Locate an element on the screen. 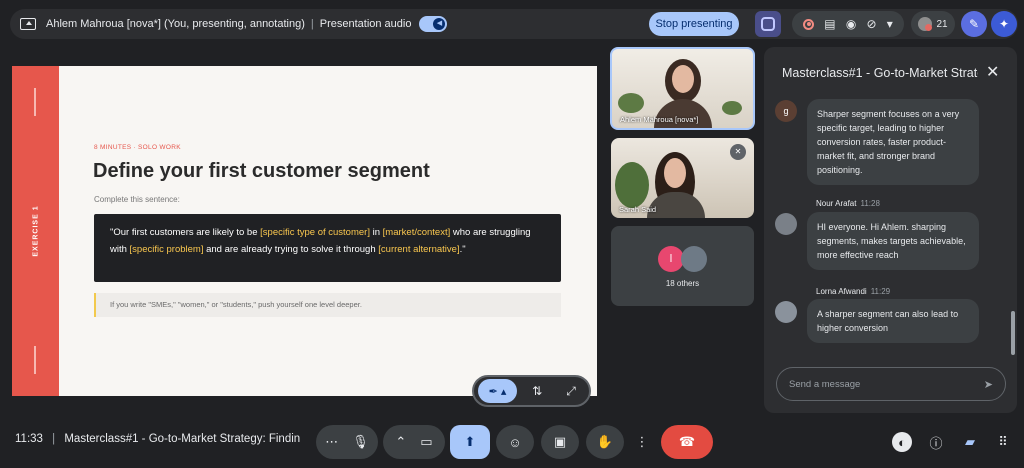 The image size is (1024, 468). eye-icon: ◉ is located at coordinates (851, 24).